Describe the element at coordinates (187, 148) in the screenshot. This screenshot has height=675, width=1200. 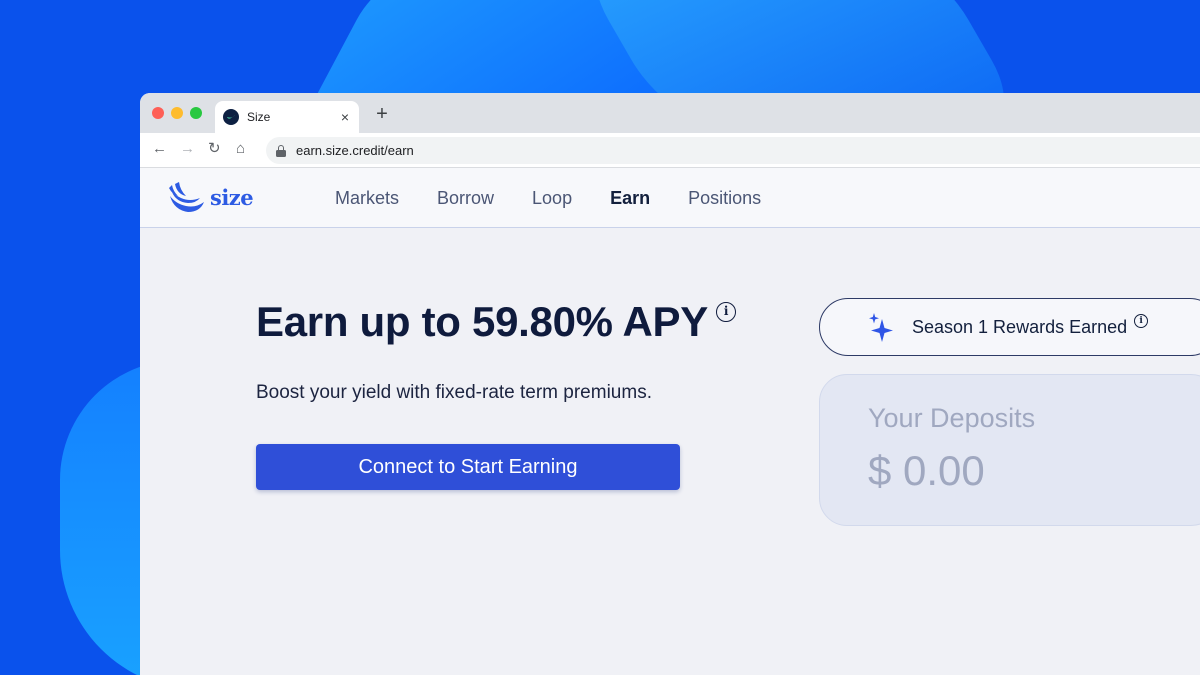
I see `forward-icon: →` at that location.